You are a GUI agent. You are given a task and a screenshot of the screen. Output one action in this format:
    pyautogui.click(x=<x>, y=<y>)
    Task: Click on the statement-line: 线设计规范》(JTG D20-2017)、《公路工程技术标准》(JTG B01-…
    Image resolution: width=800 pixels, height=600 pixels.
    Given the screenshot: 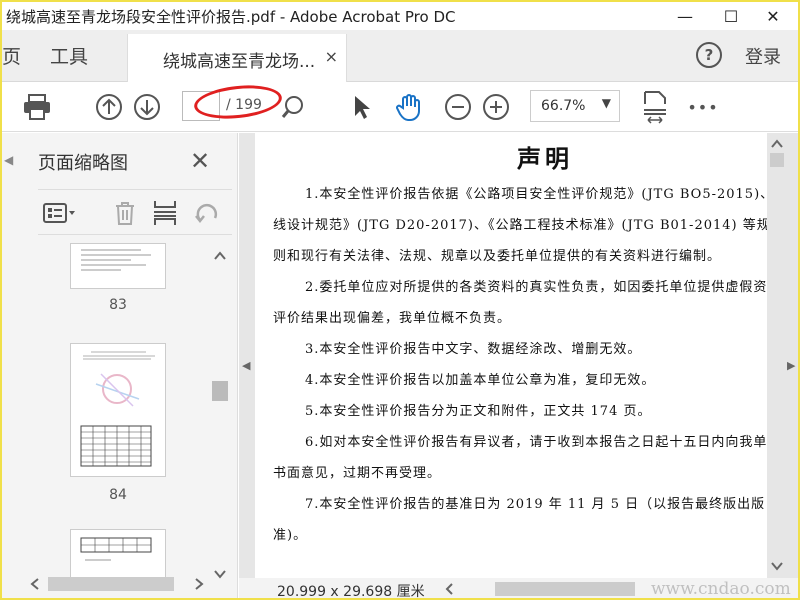 What is the action you would take?
    pyautogui.click(x=520, y=225)
    